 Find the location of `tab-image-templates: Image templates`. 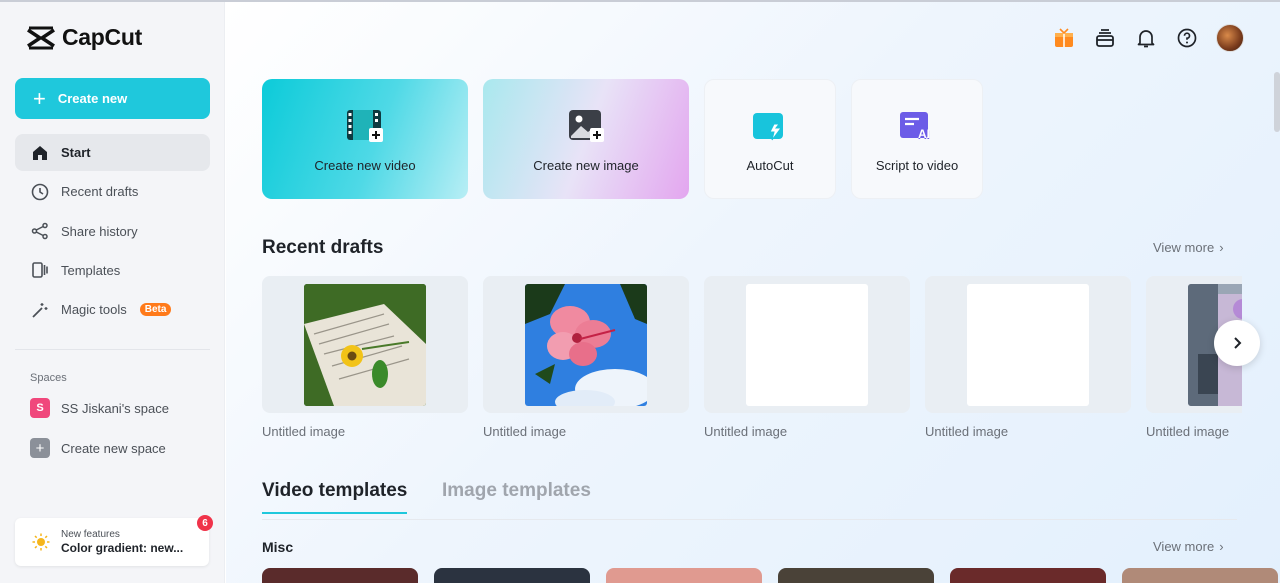

tab-image-templates: Image templates is located at coordinates (516, 496).